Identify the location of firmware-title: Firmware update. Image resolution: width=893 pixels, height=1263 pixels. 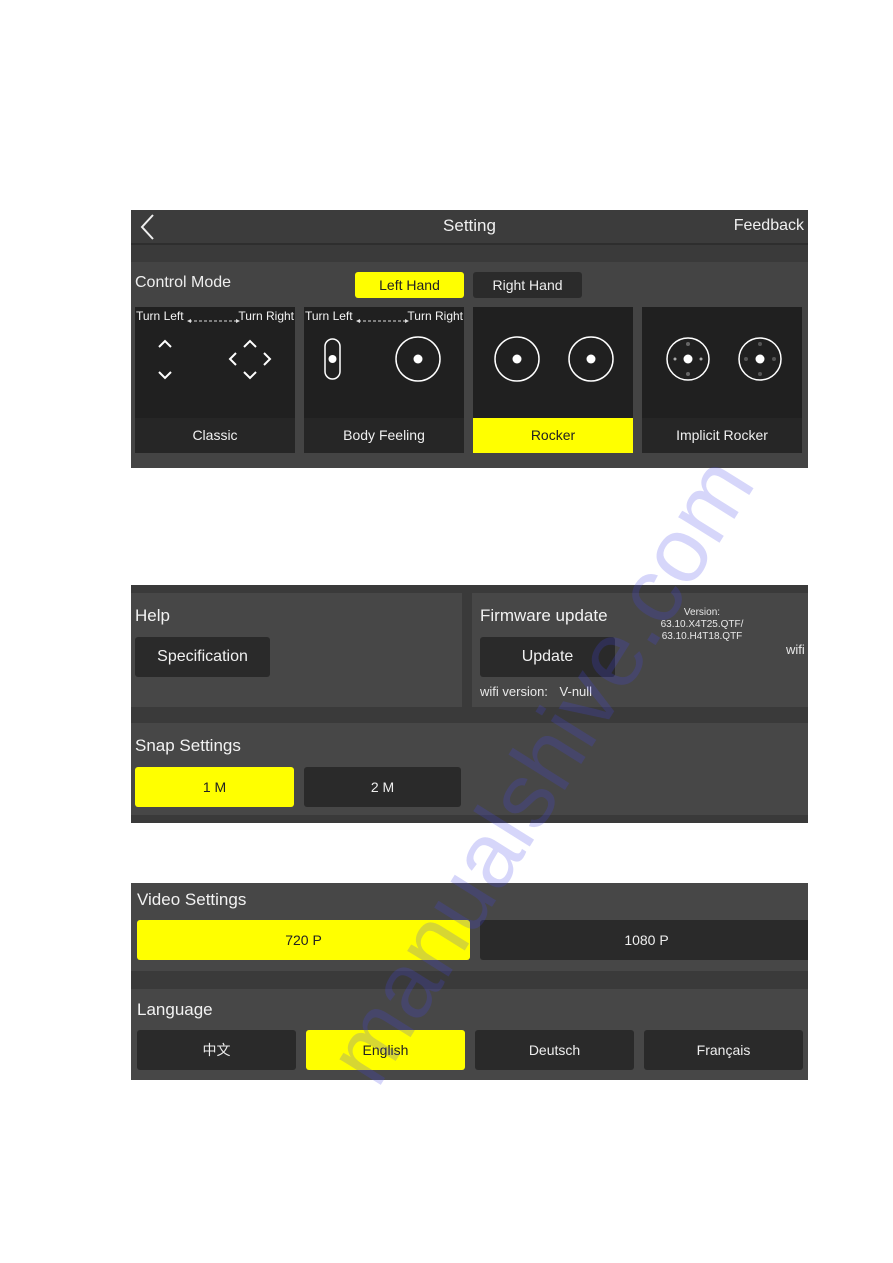
(544, 615).